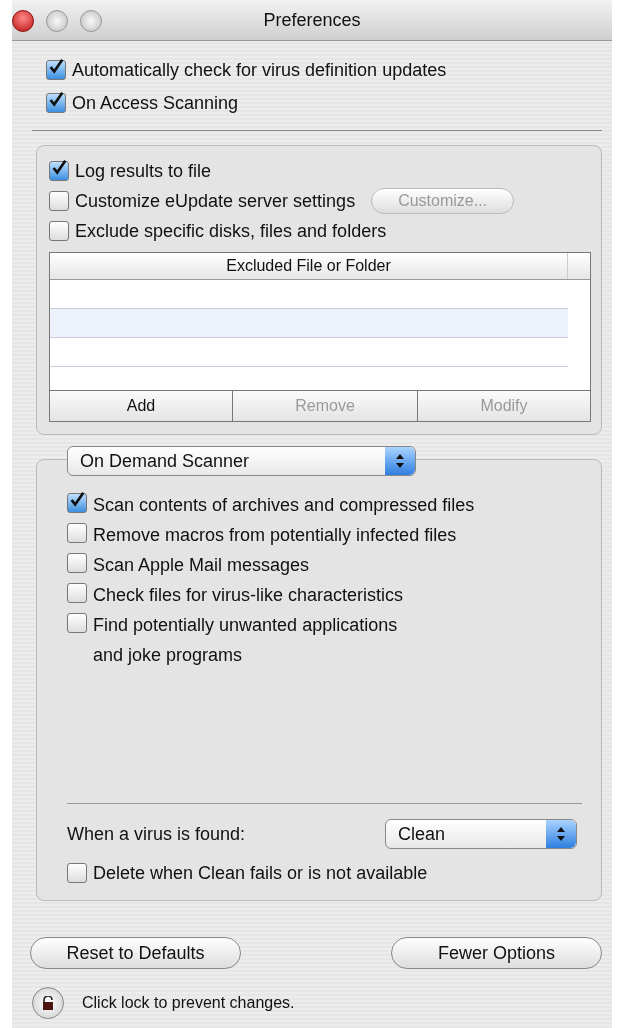 Image resolution: width=631 pixels, height=1028 pixels. Describe the element at coordinates (496, 953) in the screenshot. I see `push-button: Fewer Options` at that location.